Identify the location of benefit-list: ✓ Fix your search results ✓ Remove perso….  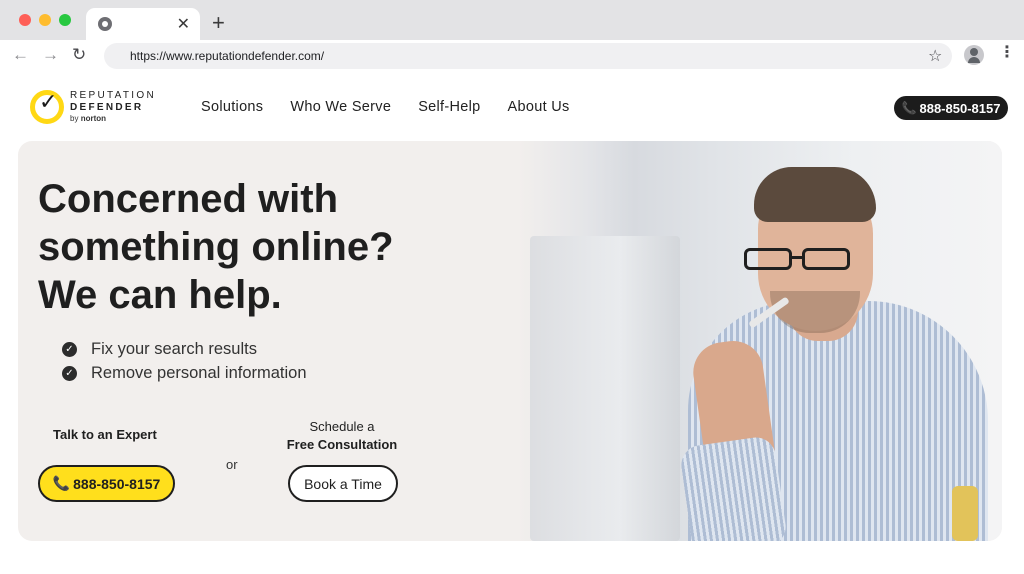
(184, 361).